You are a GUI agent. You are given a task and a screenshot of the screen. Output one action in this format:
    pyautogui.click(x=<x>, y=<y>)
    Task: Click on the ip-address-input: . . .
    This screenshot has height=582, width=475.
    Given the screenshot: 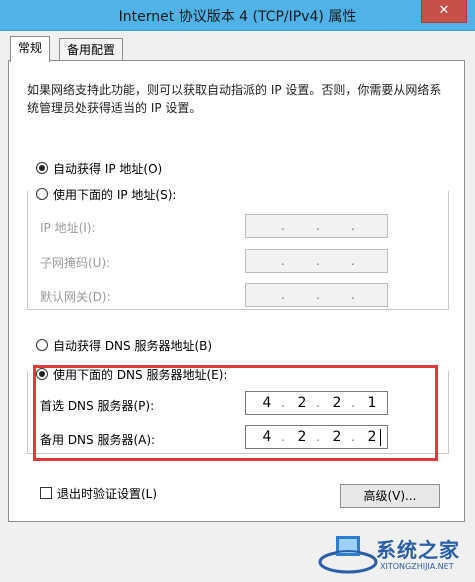 What is the action you would take?
    pyautogui.click(x=316, y=226)
    